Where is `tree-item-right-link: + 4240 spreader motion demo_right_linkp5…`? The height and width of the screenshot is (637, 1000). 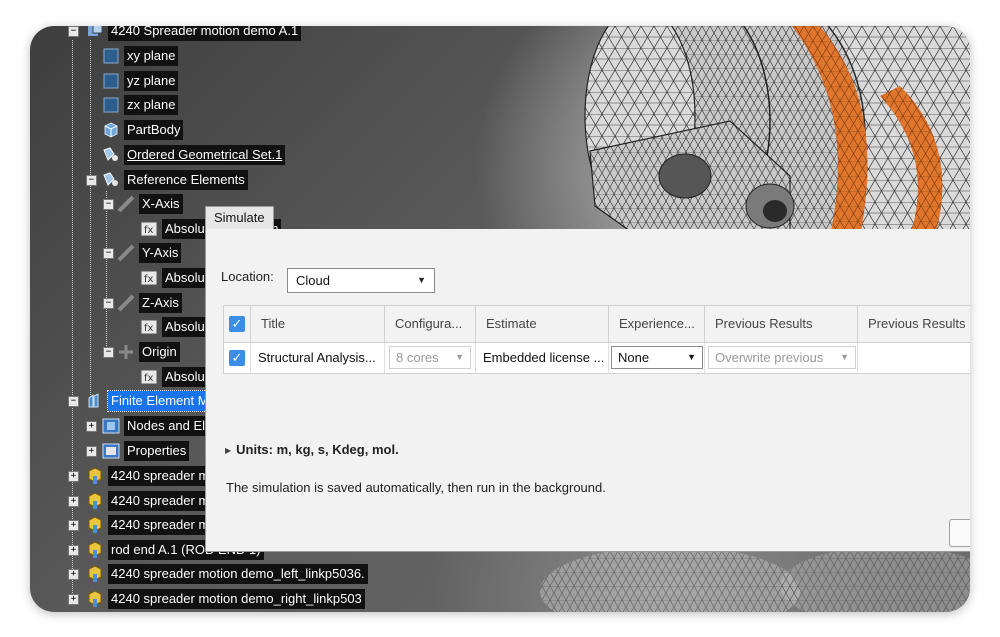 tree-item-right-link: + 4240 spreader motion demo_right_linkp5… is located at coordinates (216, 599).